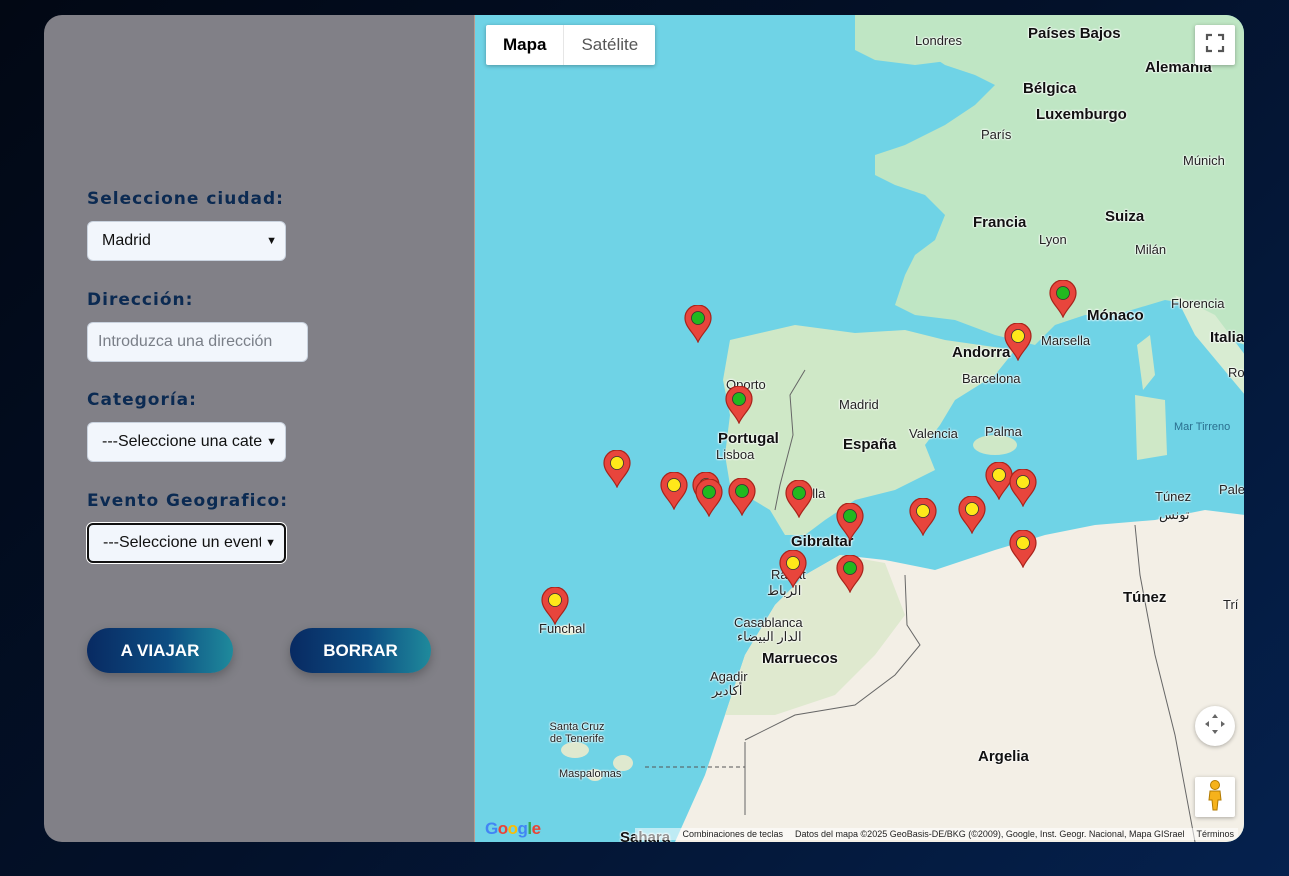 The width and height of the screenshot is (1289, 876). What do you see at coordinates (525, 45) in the screenshot?
I see `map-type-map-button: Mapa` at bounding box center [525, 45].